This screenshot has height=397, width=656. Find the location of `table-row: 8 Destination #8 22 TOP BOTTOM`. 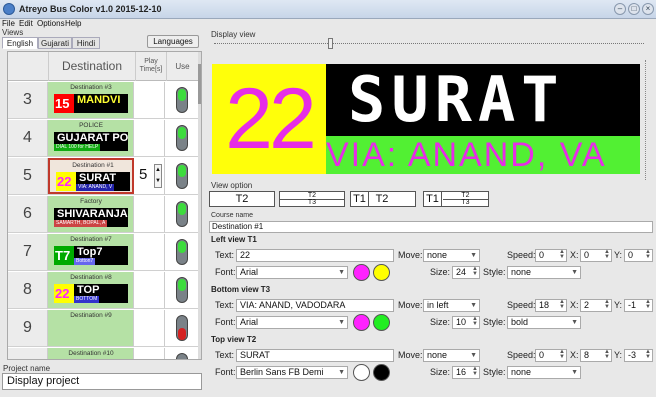

table-row: 8 Destination #8 22 TOP BOTTOM is located at coordinates (103, 290).